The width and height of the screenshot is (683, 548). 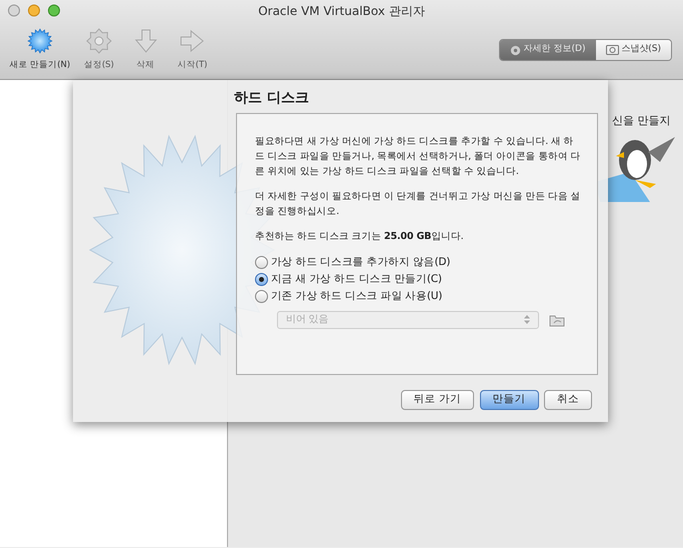 What do you see at coordinates (548, 50) in the screenshot?
I see `details-tab: 자세한 정보(D)` at bounding box center [548, 50].